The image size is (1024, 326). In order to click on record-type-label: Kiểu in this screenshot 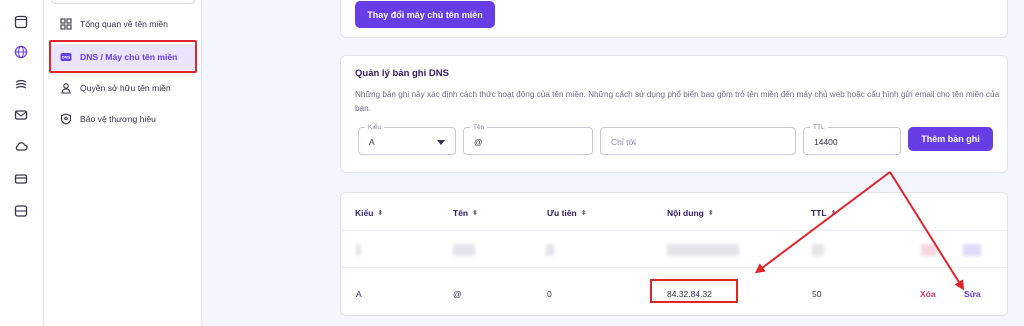, I will do `click(375, 127)`.